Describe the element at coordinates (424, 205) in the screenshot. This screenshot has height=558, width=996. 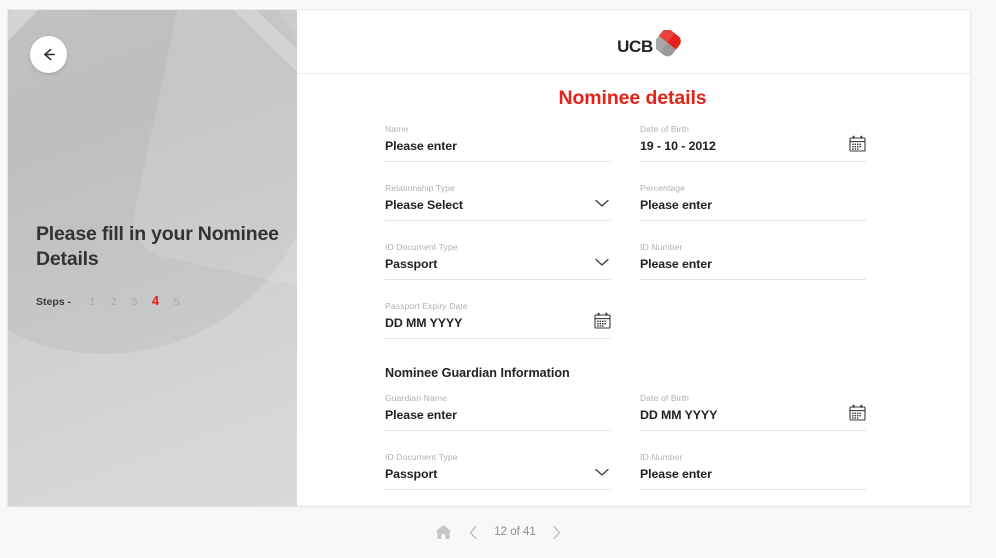
I see `field-value-relationship-type: Please Select` at that location.